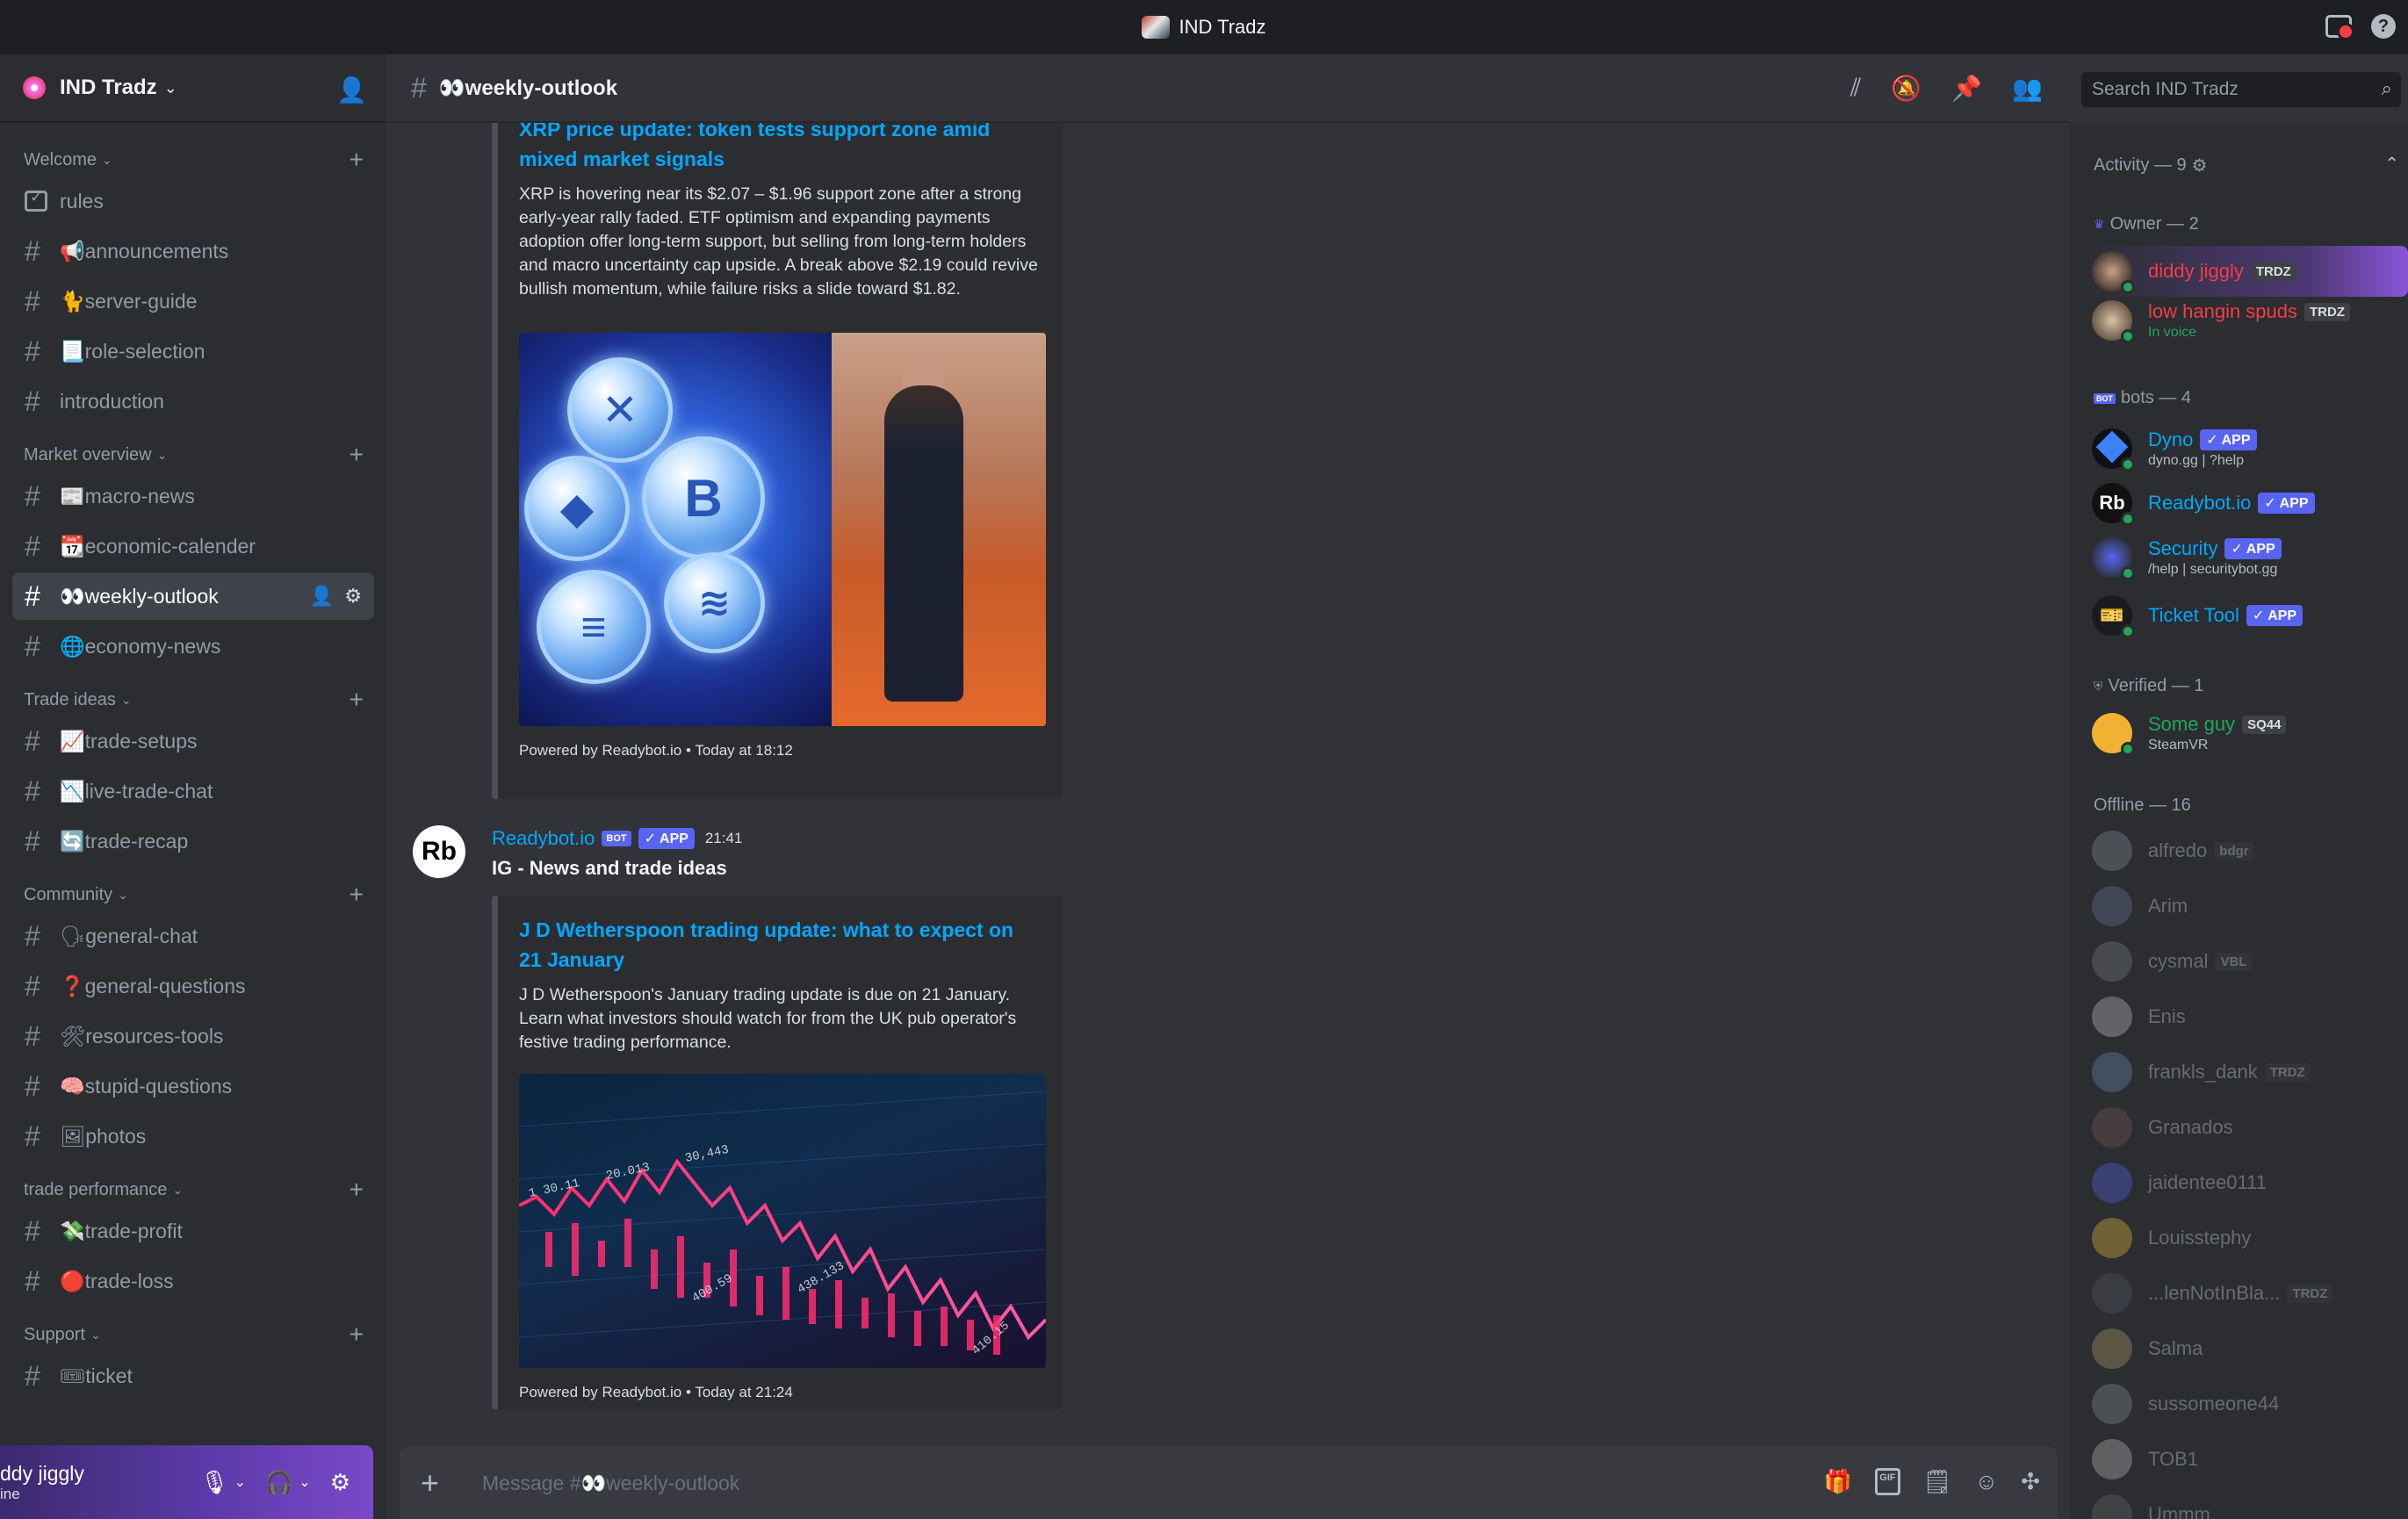  Describe the element at coordinates (1887, 1481) in the screenshot. I see `gif-icon: GIF` at that location.